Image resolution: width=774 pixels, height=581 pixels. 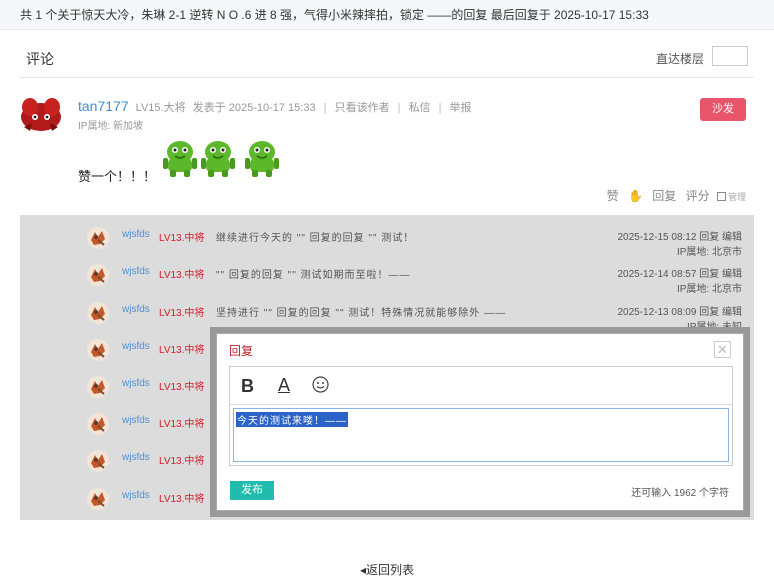 What do you see at coordinates (284, 385) in the screenshot?
I see `font-color-button: A` at bounding box center [284, 385].